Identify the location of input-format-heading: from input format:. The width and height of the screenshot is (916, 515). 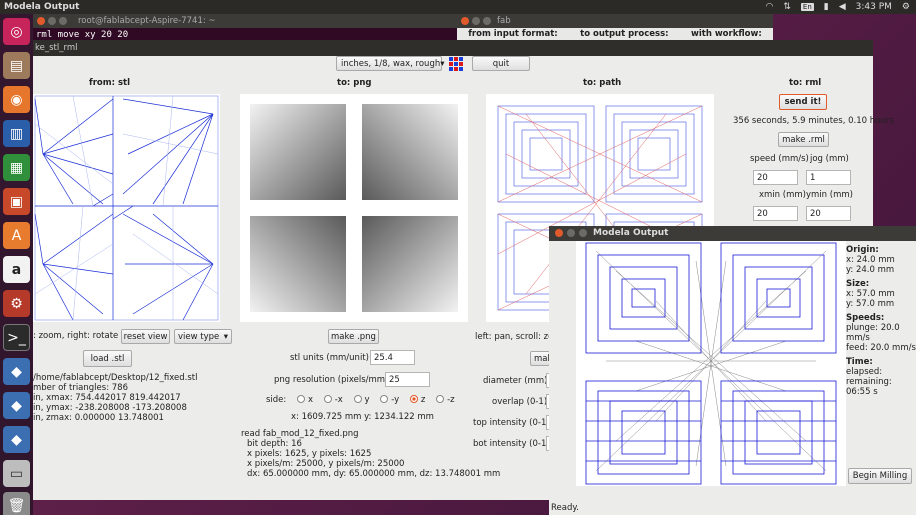
(513, 34).